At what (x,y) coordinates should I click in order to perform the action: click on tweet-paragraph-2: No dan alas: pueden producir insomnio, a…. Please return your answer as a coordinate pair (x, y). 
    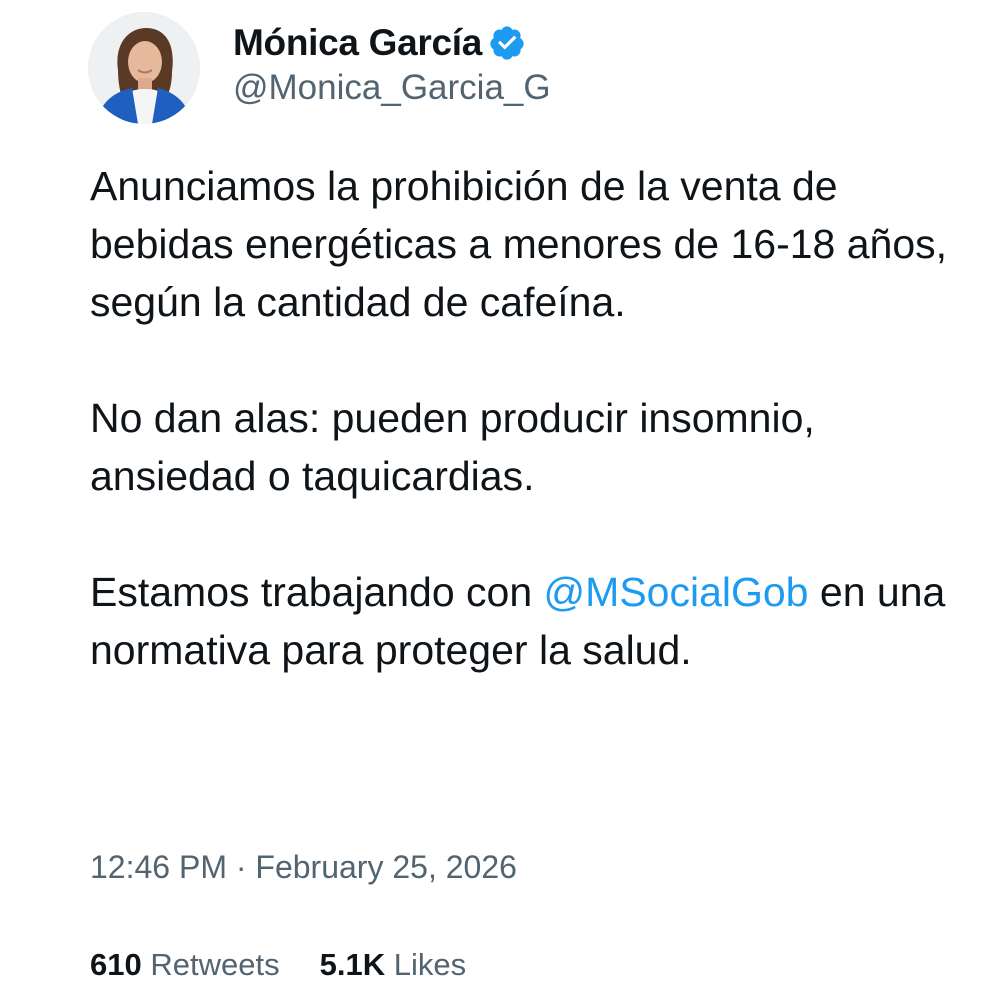
    Looking at the image, I should click on (520, 447).